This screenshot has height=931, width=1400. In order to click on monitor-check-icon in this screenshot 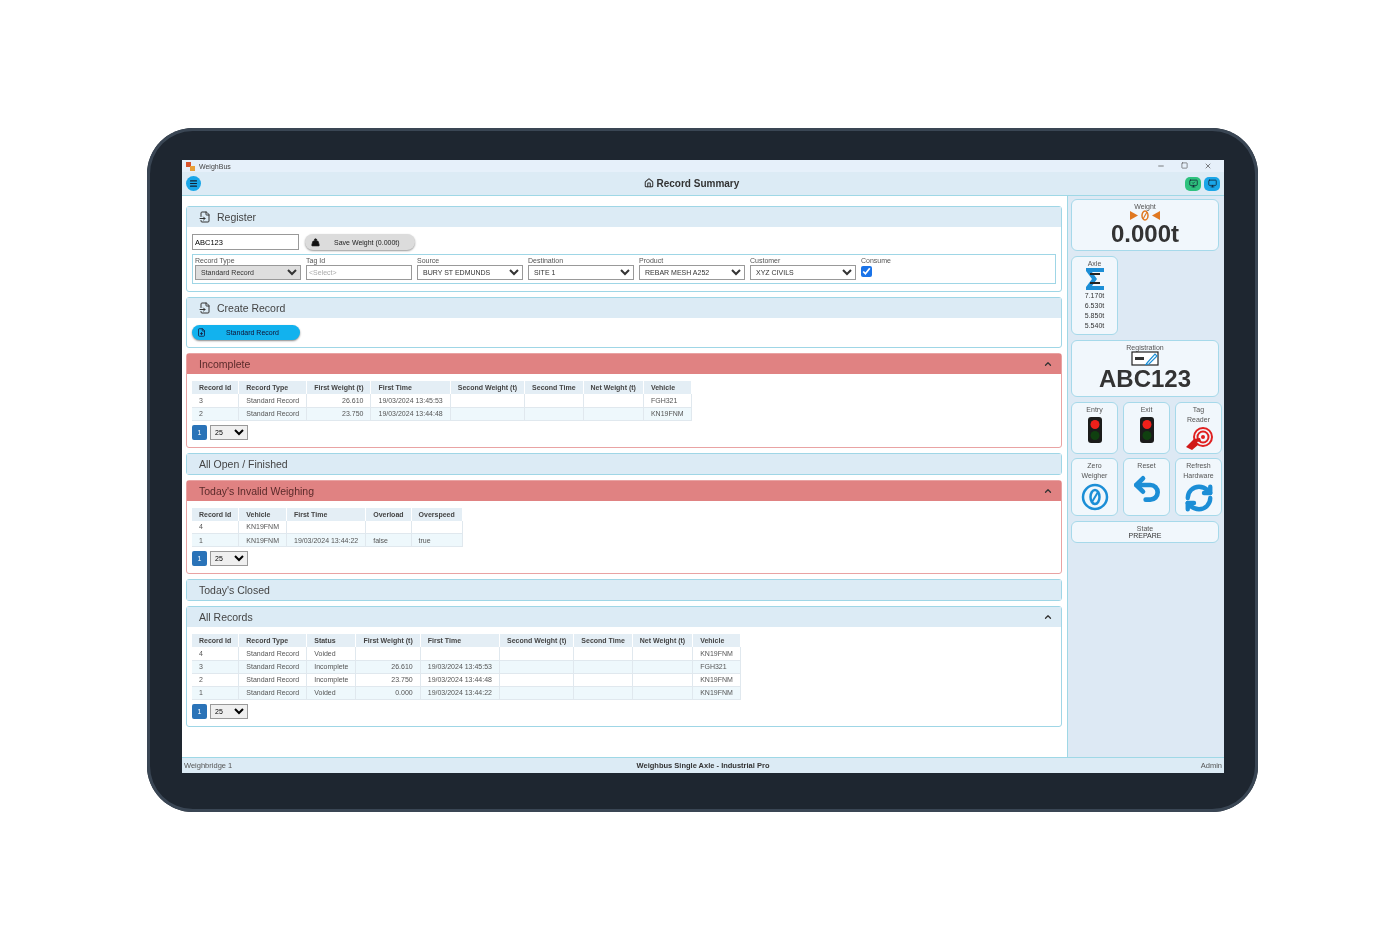, I will do `click(1193, 183)`.